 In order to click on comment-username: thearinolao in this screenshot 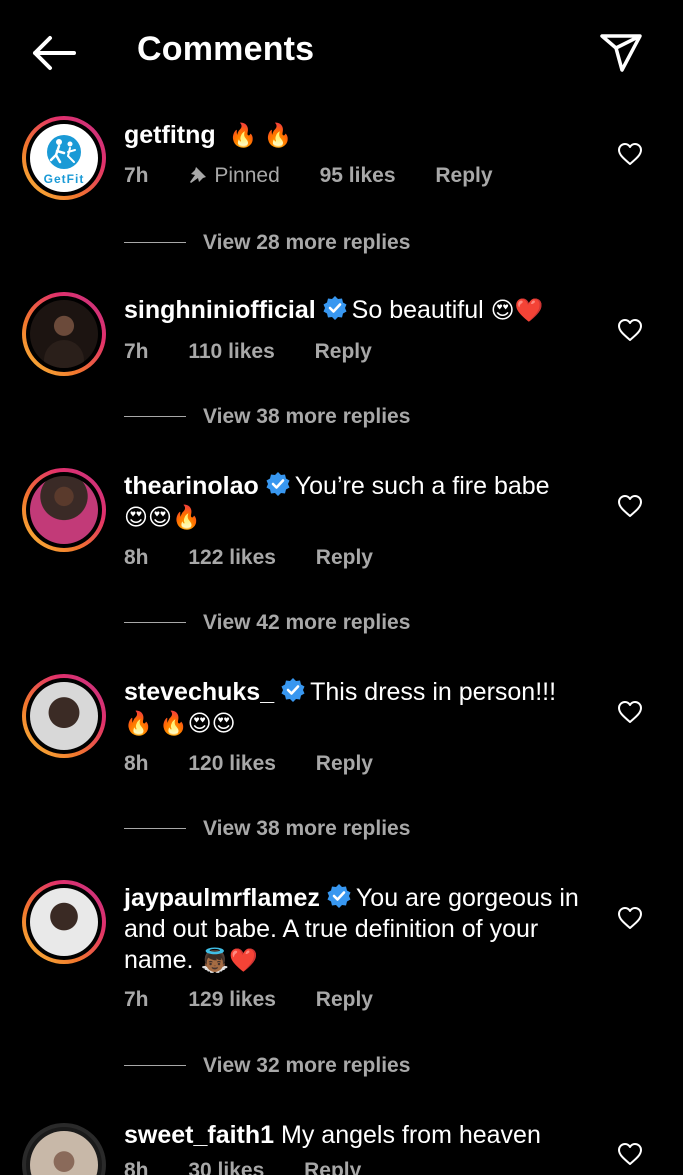, I will do `click(191, 486)`.